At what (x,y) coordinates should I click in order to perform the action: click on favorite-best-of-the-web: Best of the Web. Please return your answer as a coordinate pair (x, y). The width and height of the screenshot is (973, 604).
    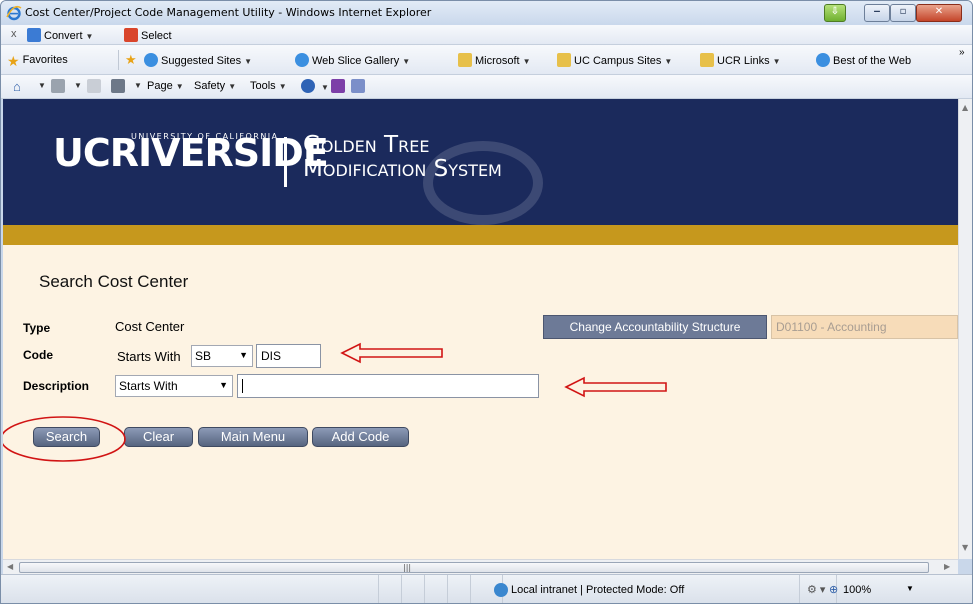
    Looking at the image, I should click on (863, 60).